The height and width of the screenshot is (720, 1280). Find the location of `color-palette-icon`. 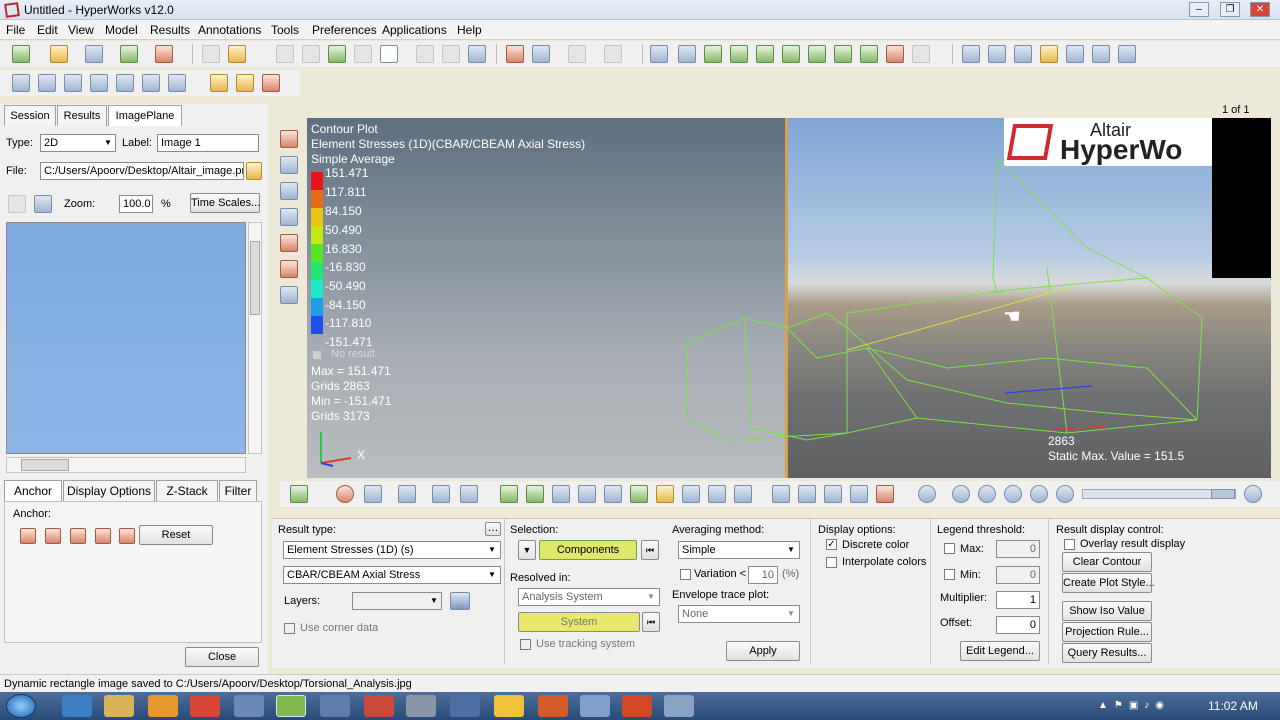

color-palette-icon is located at coordinates (345, 494).